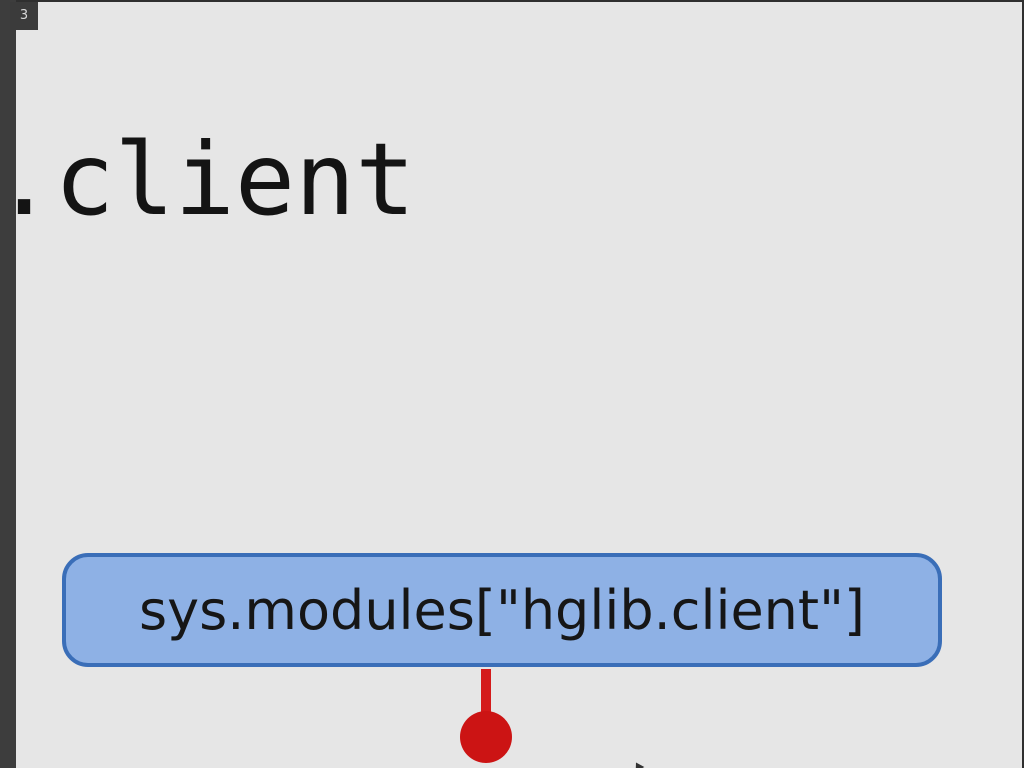 The height and width of the screenshot is (768, 1024). What do you see at coordinates (24, 16) in the screenshot?
I see `page-number-badge: 3` at bounding box center [24, 16].